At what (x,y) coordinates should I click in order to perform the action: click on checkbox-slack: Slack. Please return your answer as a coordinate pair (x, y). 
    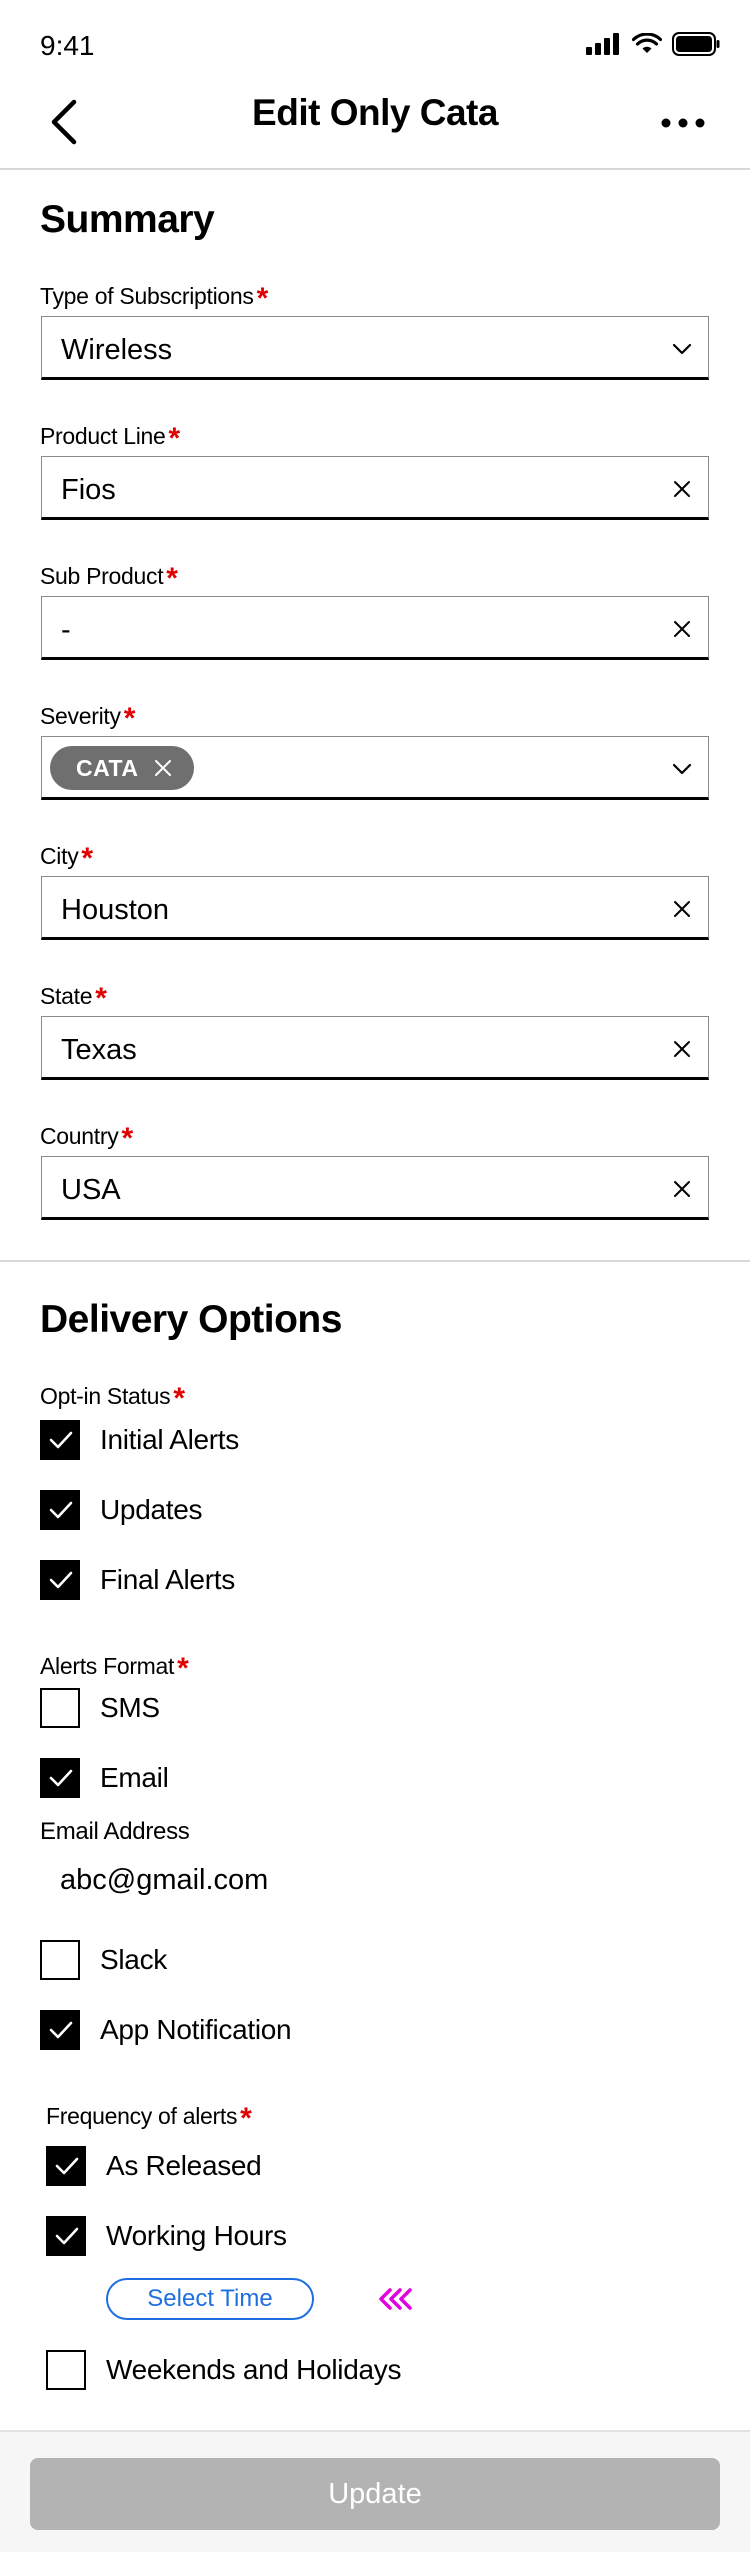
    Looking at the image, I should click on (103, 1960).